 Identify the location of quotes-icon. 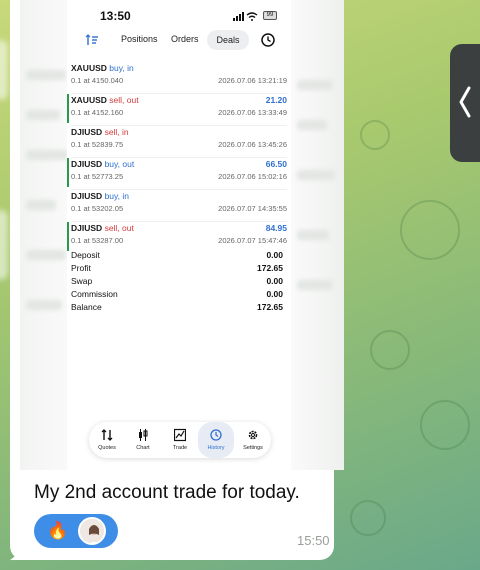
(107, 435).